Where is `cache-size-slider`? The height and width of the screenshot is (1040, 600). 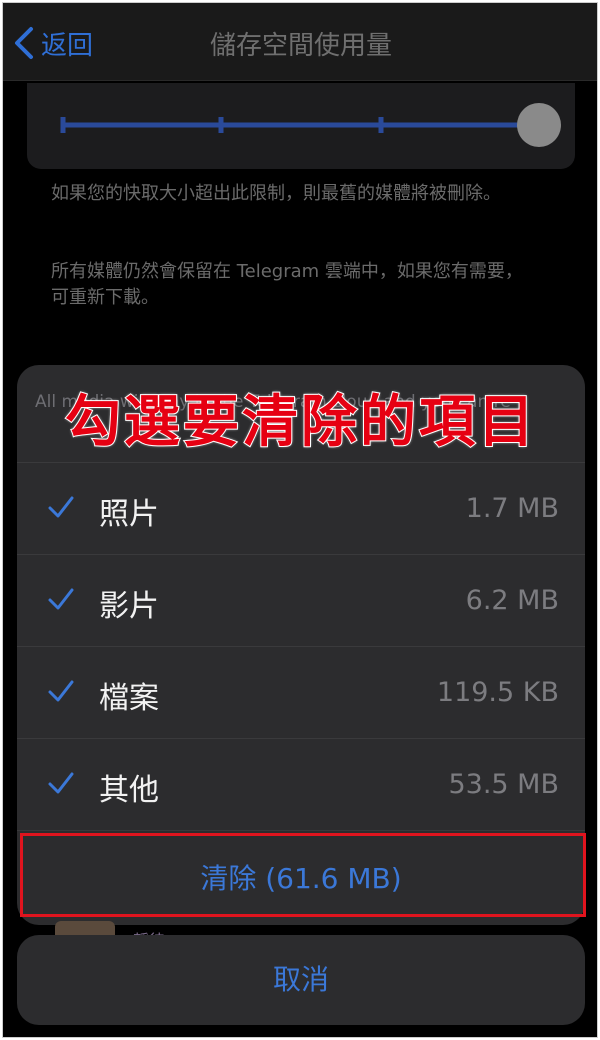
cache-size-slider is located at coordinates (301, 126).